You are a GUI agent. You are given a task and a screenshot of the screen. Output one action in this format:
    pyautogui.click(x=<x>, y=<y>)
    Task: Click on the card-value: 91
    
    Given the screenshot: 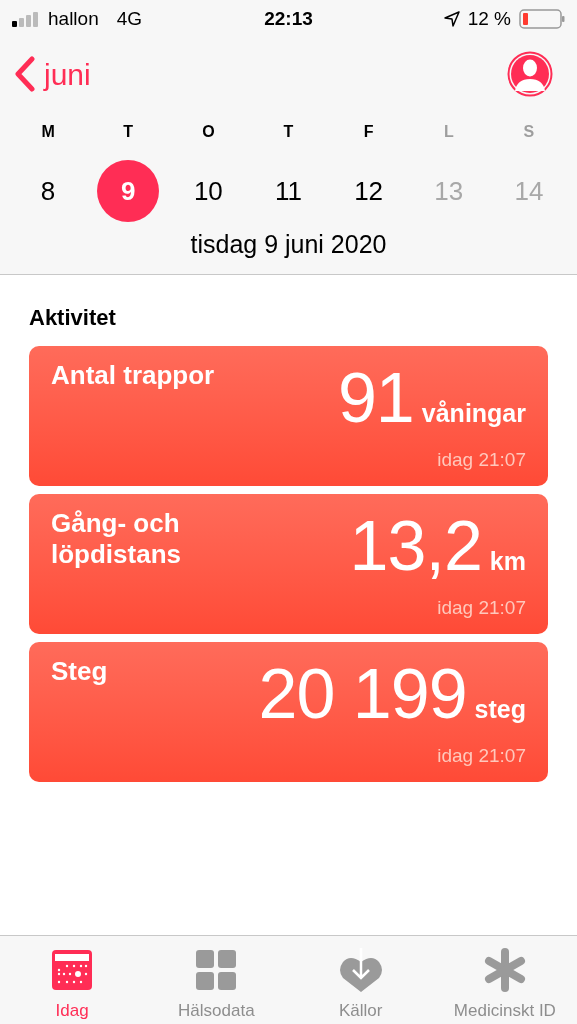 What is the action you would take?
    pyautogui.click(x=375, y=398)
    